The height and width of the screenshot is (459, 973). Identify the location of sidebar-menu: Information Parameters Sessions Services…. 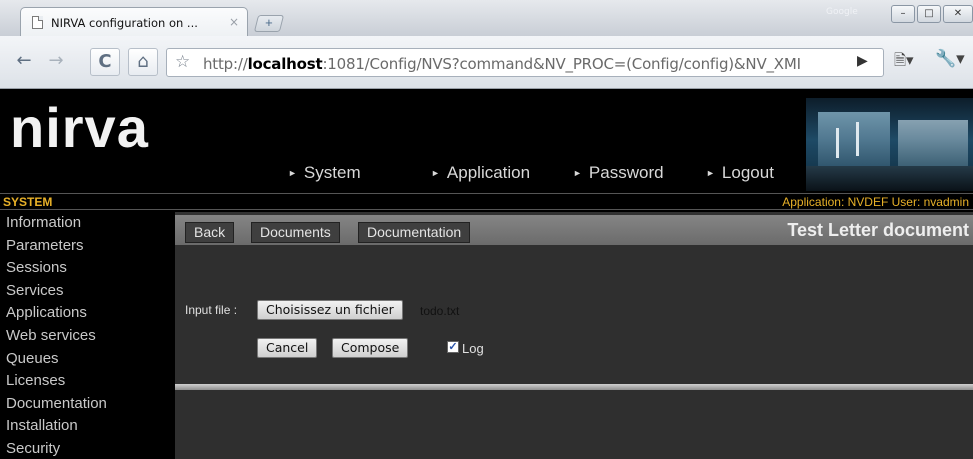
(86, 335).